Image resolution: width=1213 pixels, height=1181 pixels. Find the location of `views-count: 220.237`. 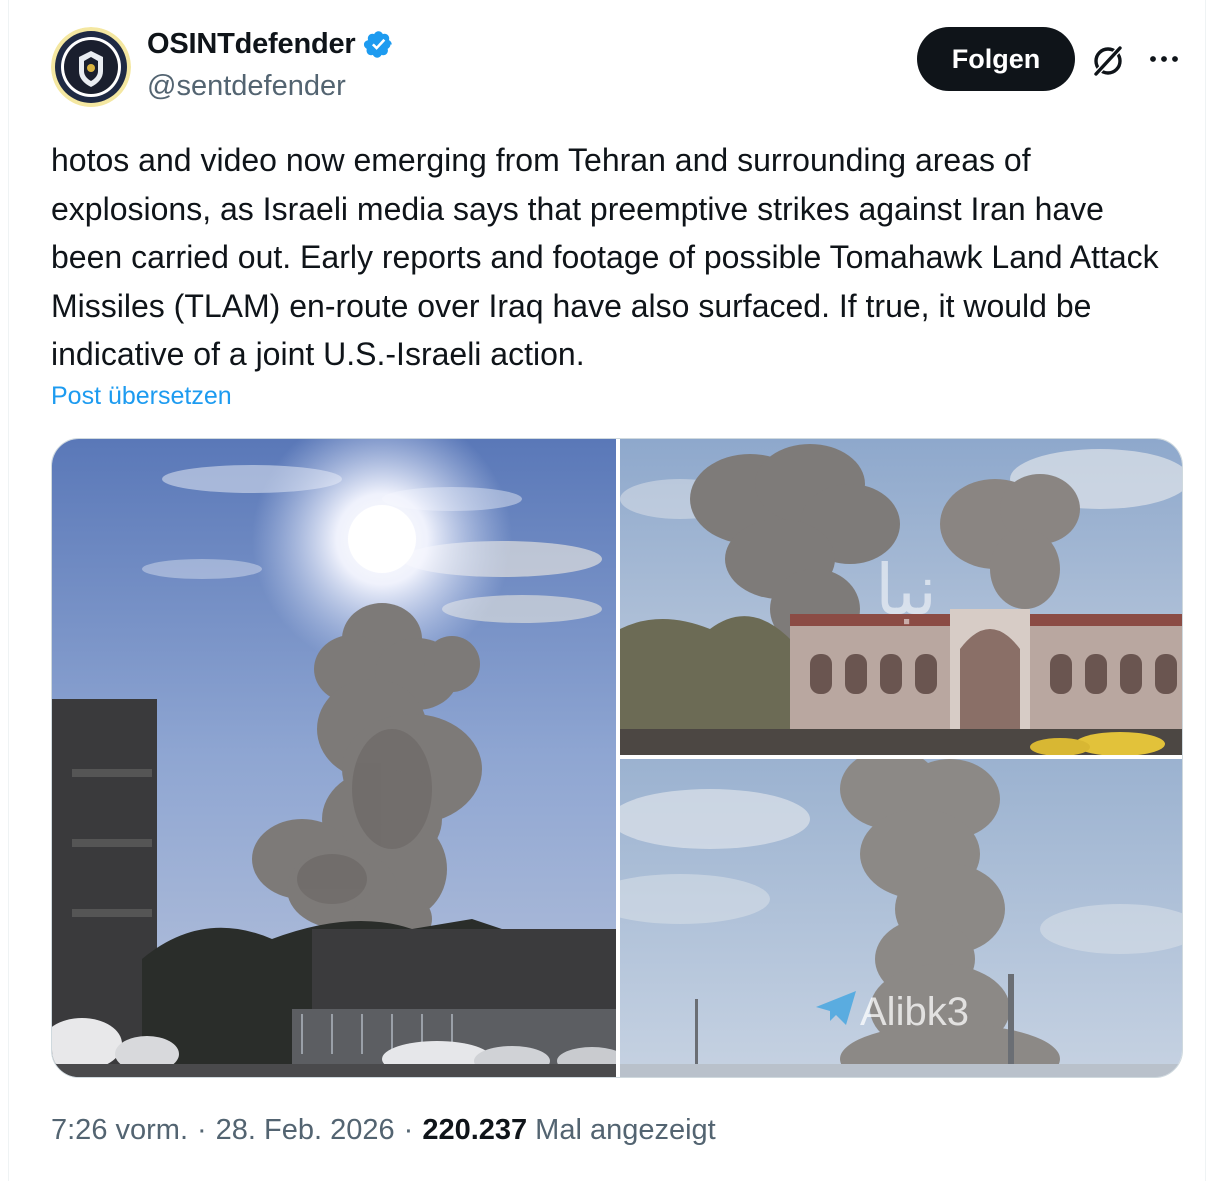

views-count: 220.237 is located at coordinates (474, 1130).